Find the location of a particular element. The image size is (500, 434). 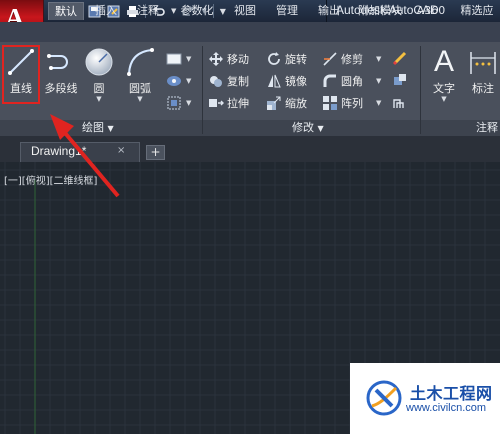

dimension-icon is located at coordinates (483, 63).